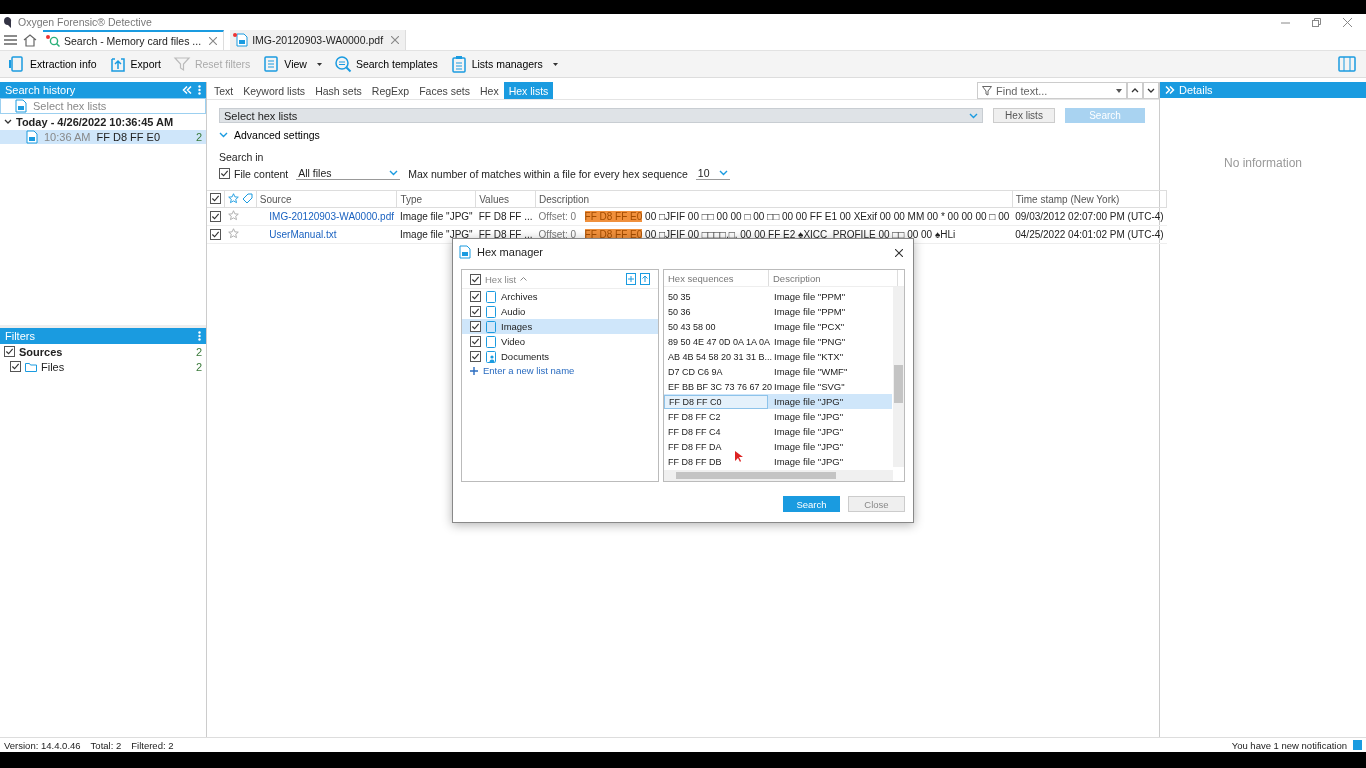 Image resolution: width=1366 pixels, height=768 pixels. What do you see at coordinates (631, 279) in the screenshot?
I see `add-file-icon` at bounding box center [631, 279].